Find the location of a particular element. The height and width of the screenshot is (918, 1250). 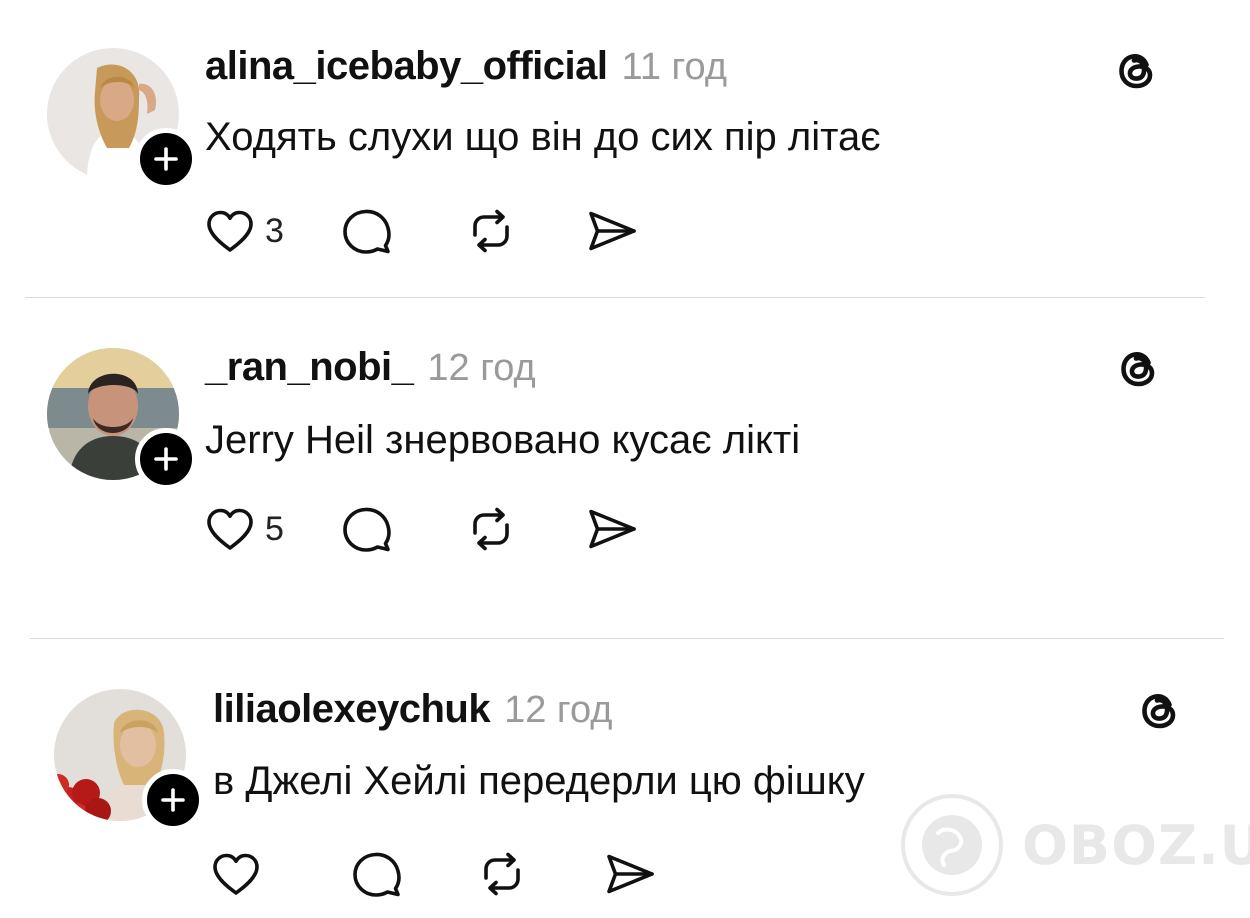

like-count: 5 is located at coordinates (274, 528).